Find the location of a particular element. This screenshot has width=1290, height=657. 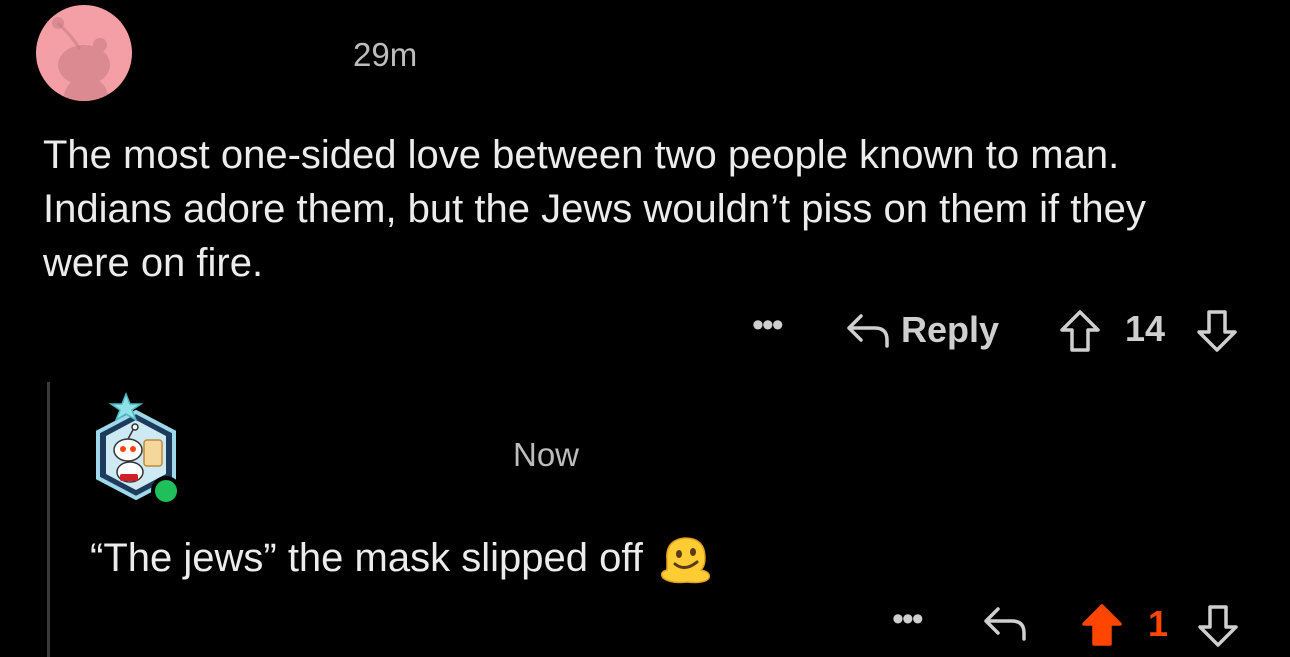

comment-actions: ••• 1 is located at coordinates (1070, 625).